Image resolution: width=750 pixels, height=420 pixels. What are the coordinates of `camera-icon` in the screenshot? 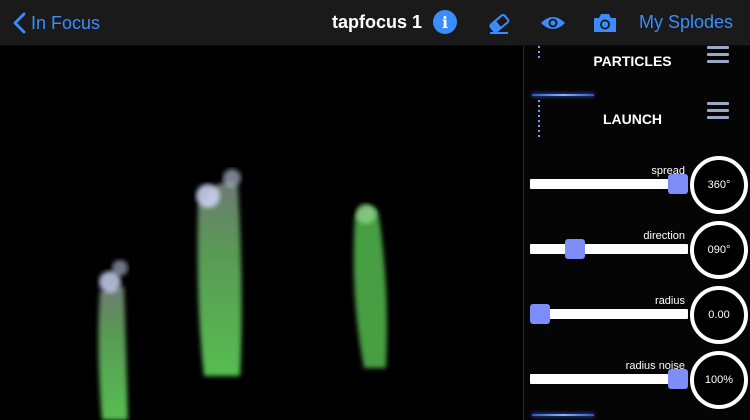 It's located at (605, 23).